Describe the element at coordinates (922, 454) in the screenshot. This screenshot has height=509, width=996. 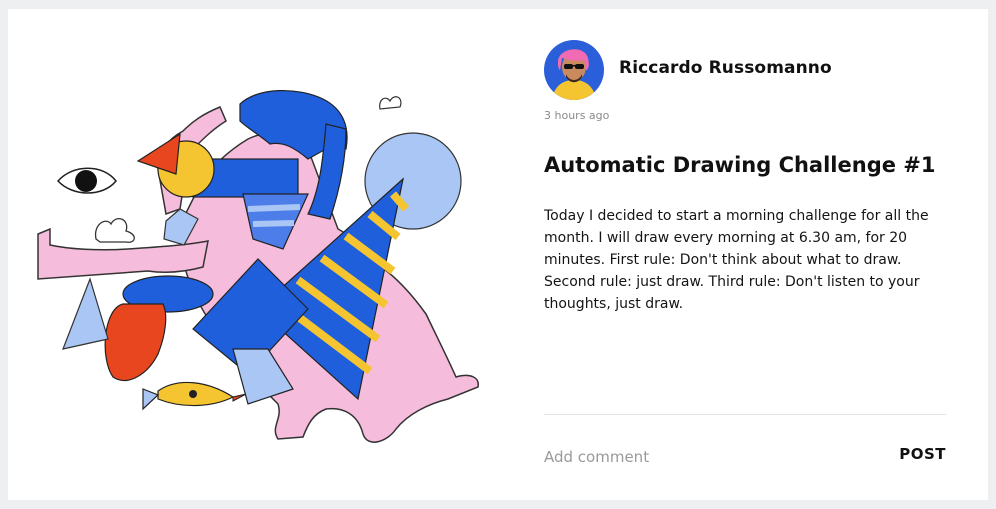
I see `post-button: POST` at that location.